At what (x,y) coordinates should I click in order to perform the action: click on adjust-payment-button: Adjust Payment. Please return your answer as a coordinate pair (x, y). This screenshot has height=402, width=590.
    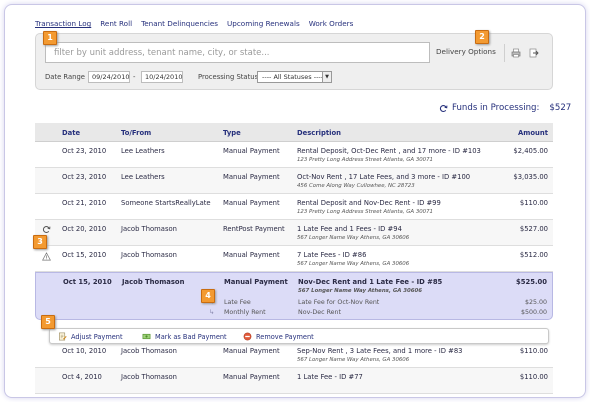
    Looking at the image, I should click on (90, 336).